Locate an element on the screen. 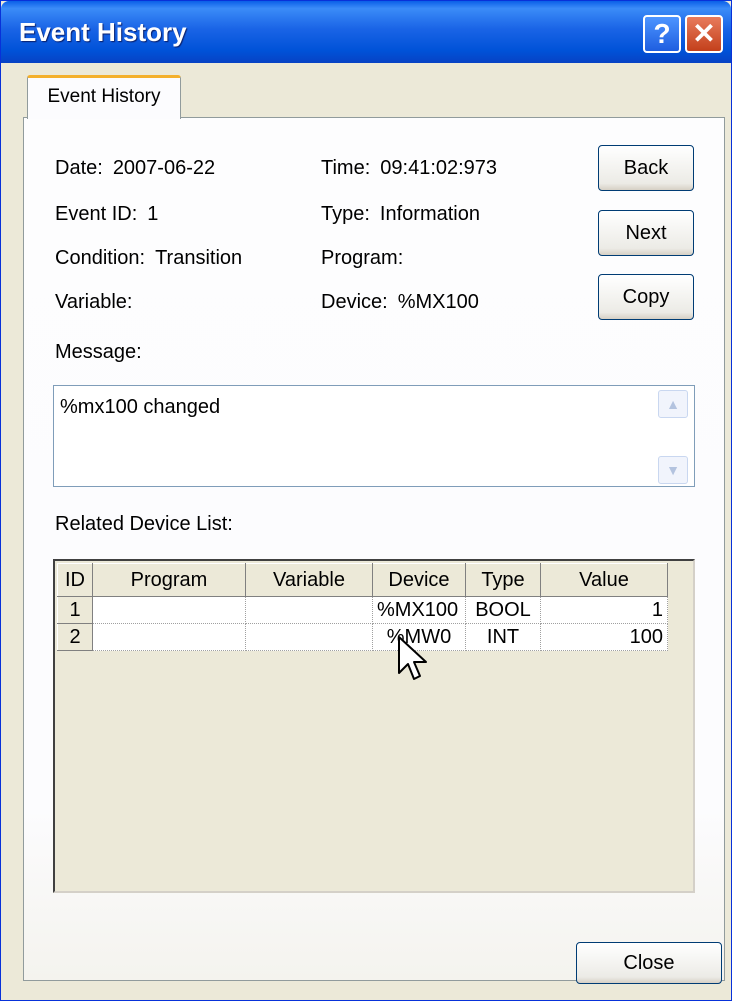  condition-value: Transition is located at coordinates (199, 258).